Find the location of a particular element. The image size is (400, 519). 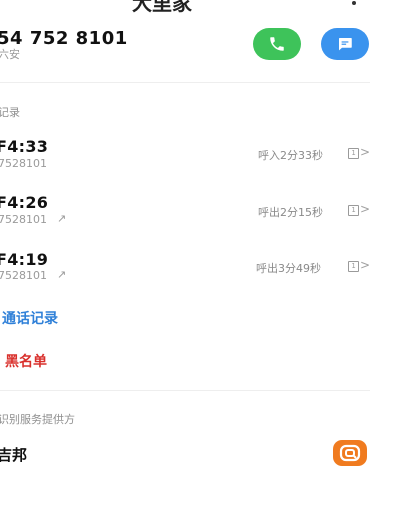

contact-title: 大里家 is located at coordinates (162, 7).